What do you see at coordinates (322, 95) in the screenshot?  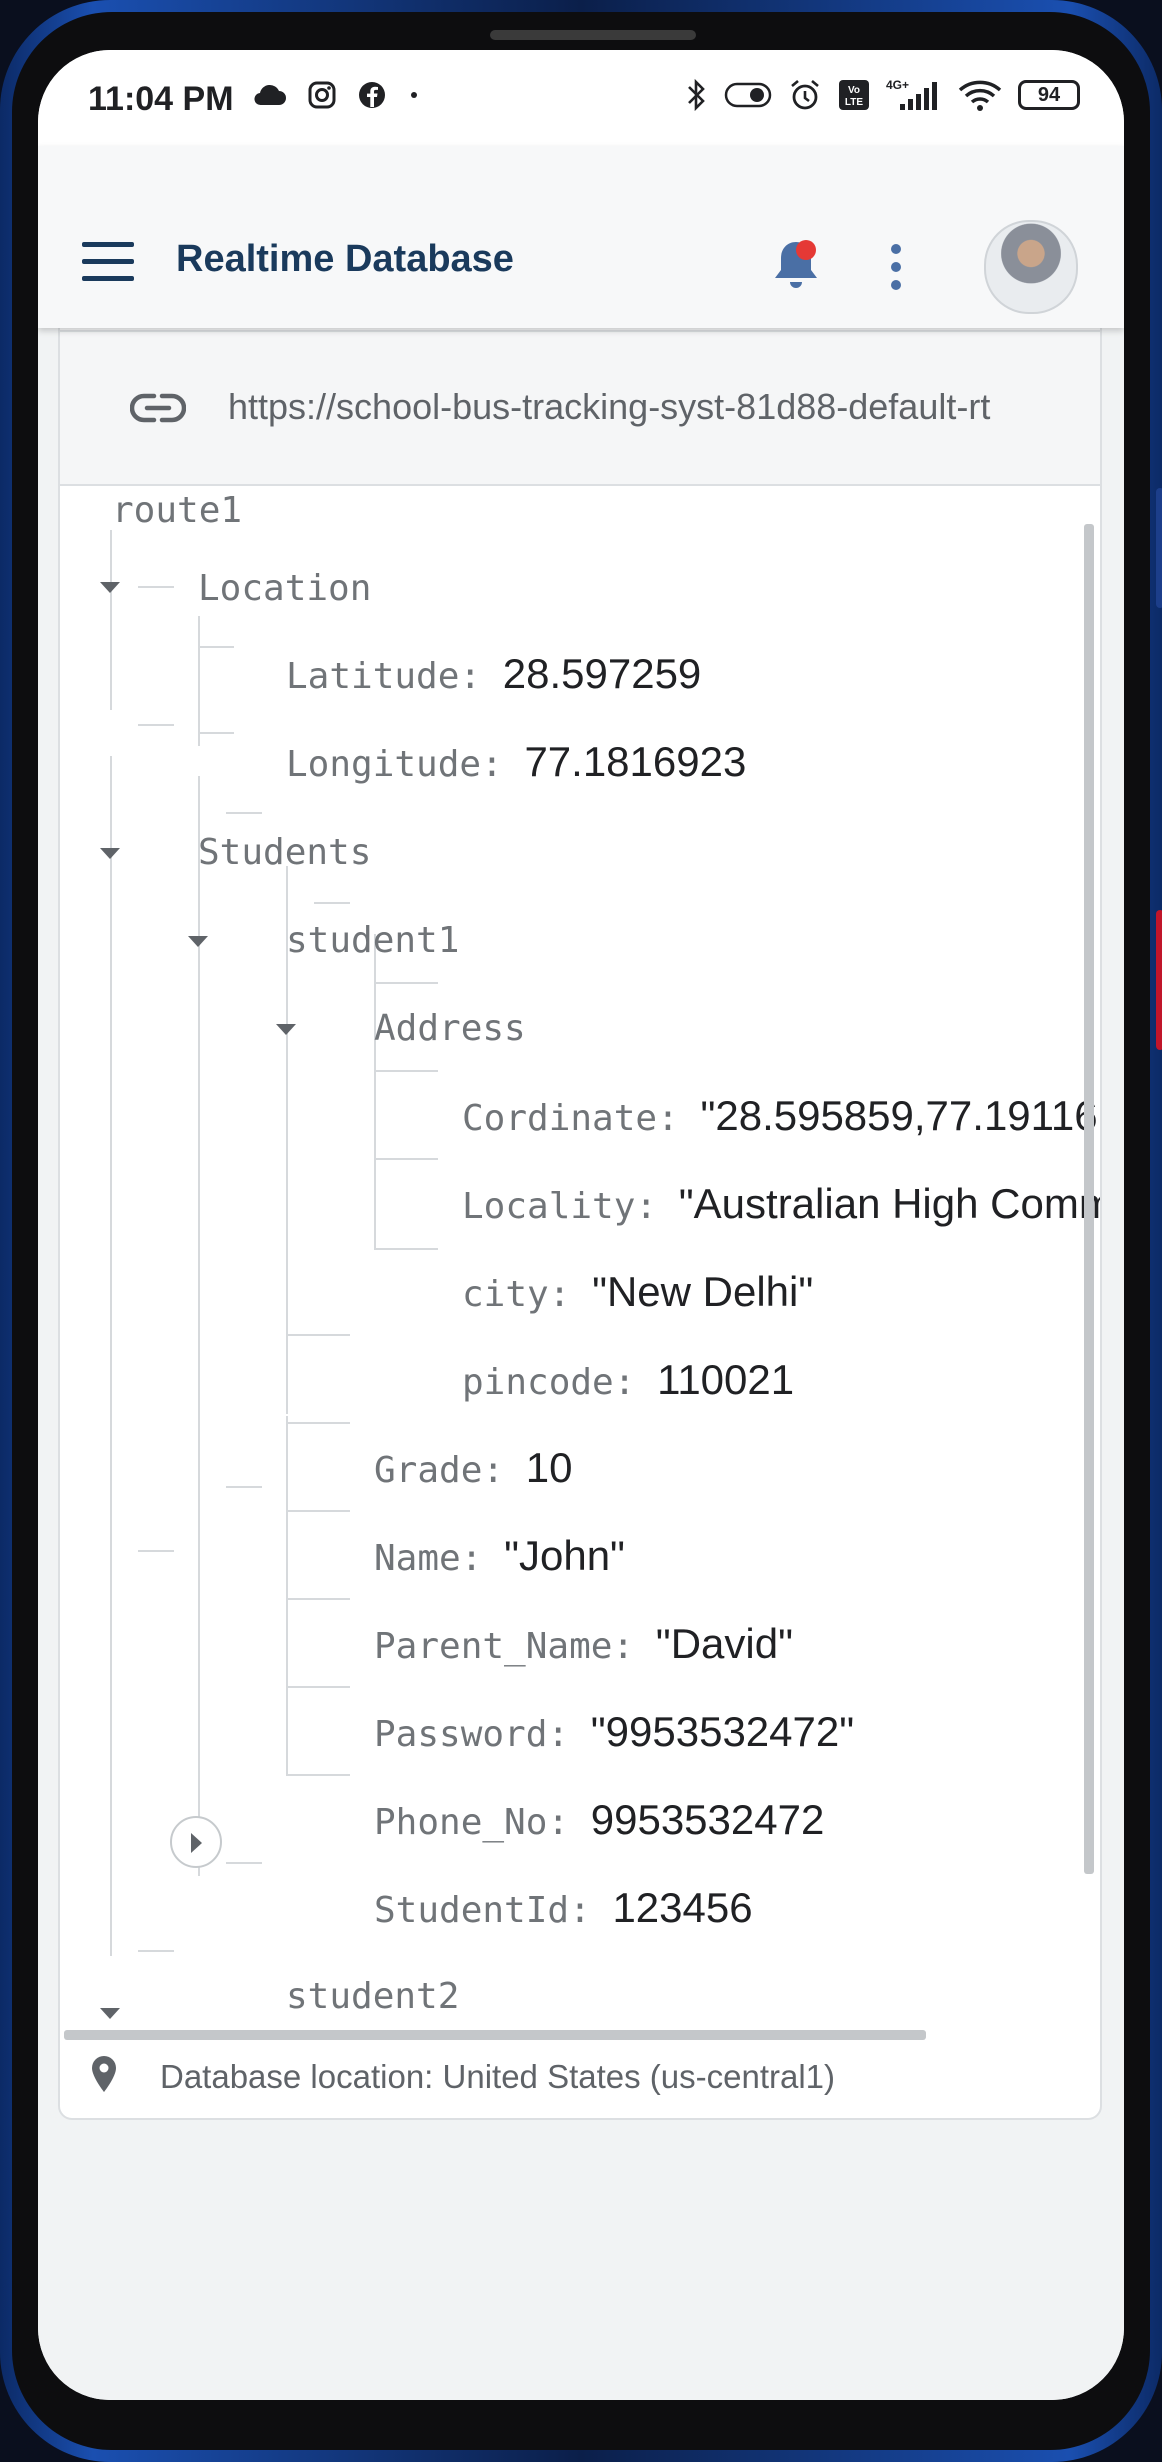 I see `instagram-icon` at bounding box center [322, 95].